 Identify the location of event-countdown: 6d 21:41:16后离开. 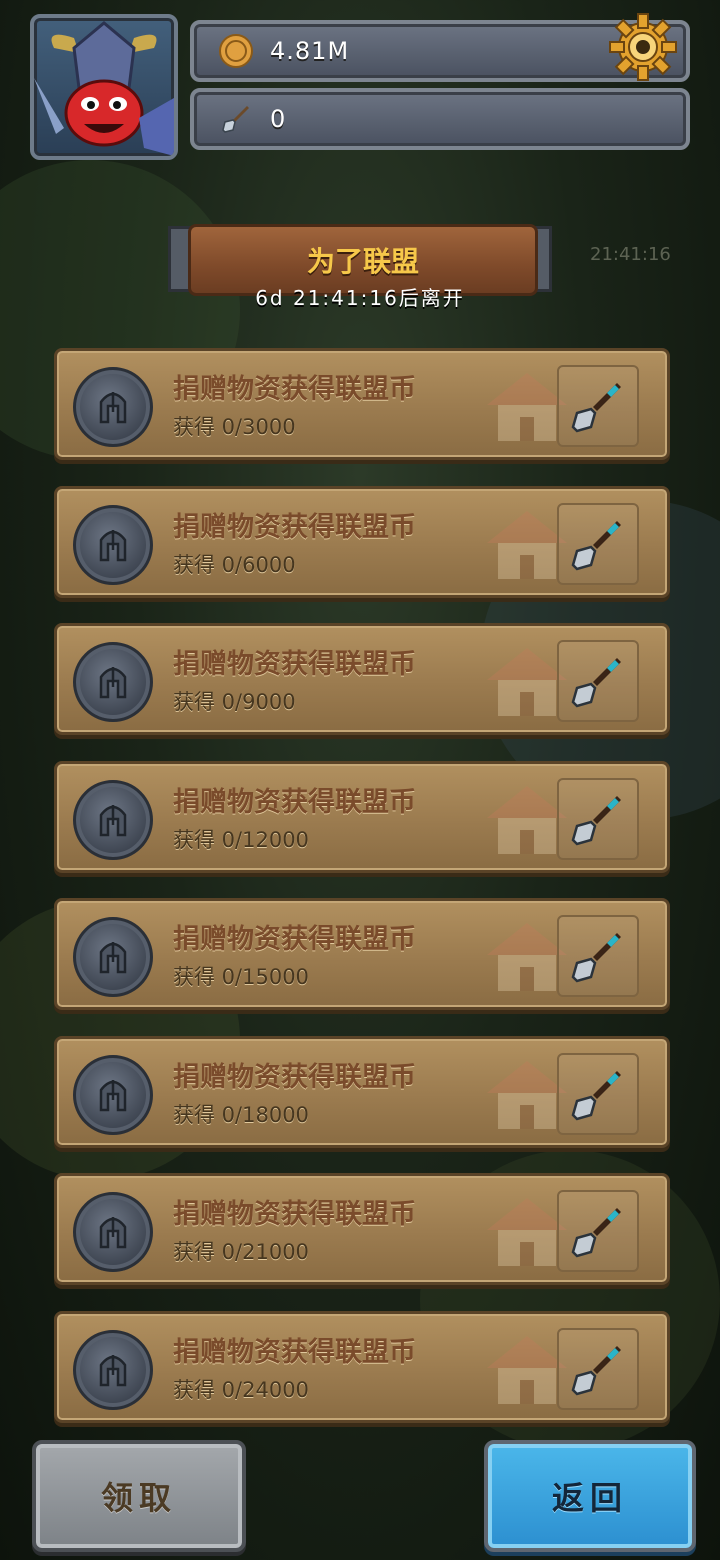
(360, 298).